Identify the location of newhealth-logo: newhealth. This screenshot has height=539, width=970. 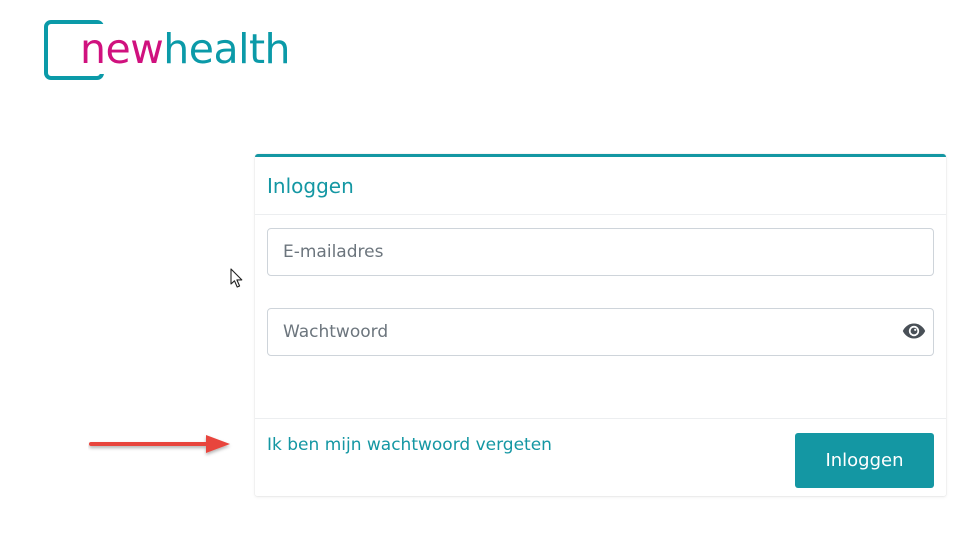
(169, 51).